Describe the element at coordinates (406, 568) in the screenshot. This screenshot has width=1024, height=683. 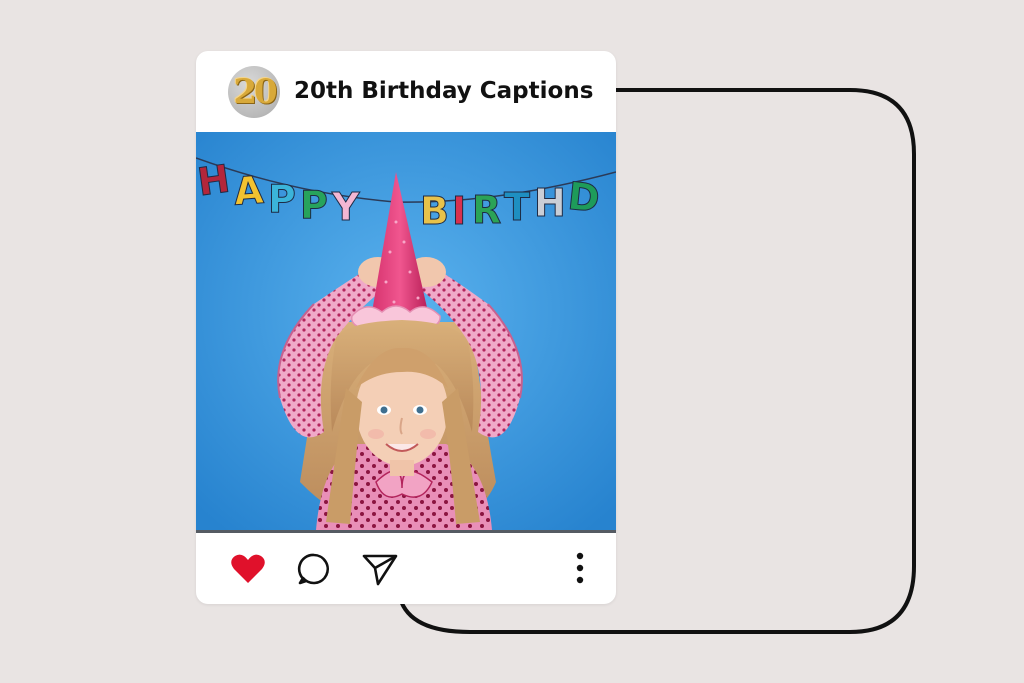
I see `post-action-bar` at that location.